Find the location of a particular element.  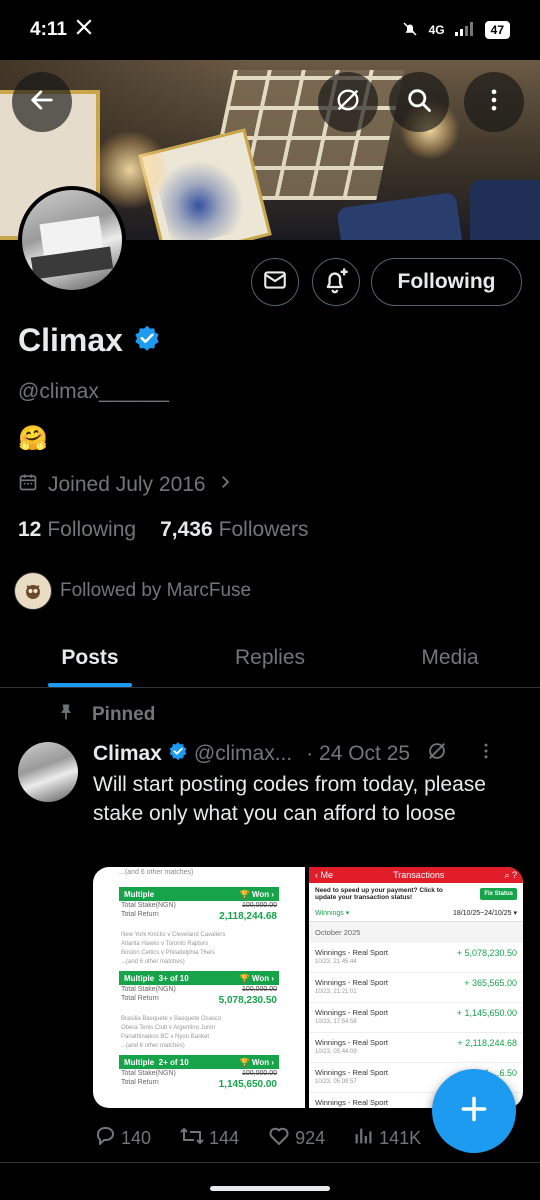

transaction-date: 10/23, 21:45:44 is located at coordinates (336, 962).